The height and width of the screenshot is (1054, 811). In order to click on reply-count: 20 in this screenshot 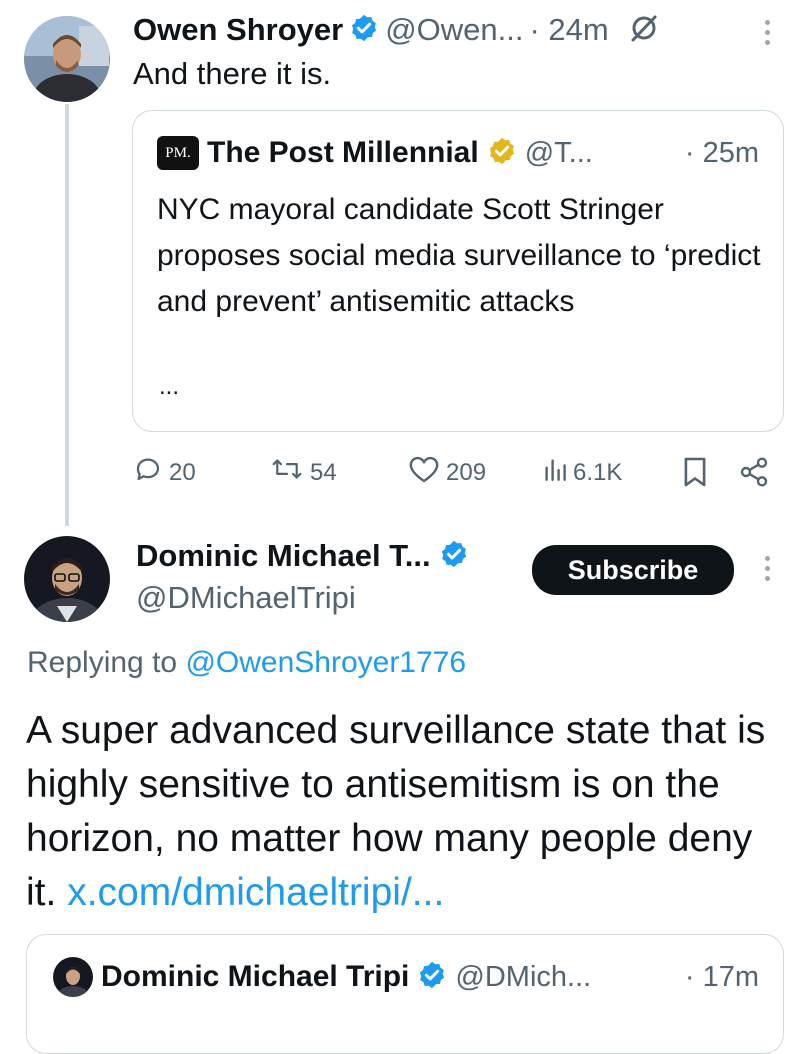, I will do `click(182, 472)`.